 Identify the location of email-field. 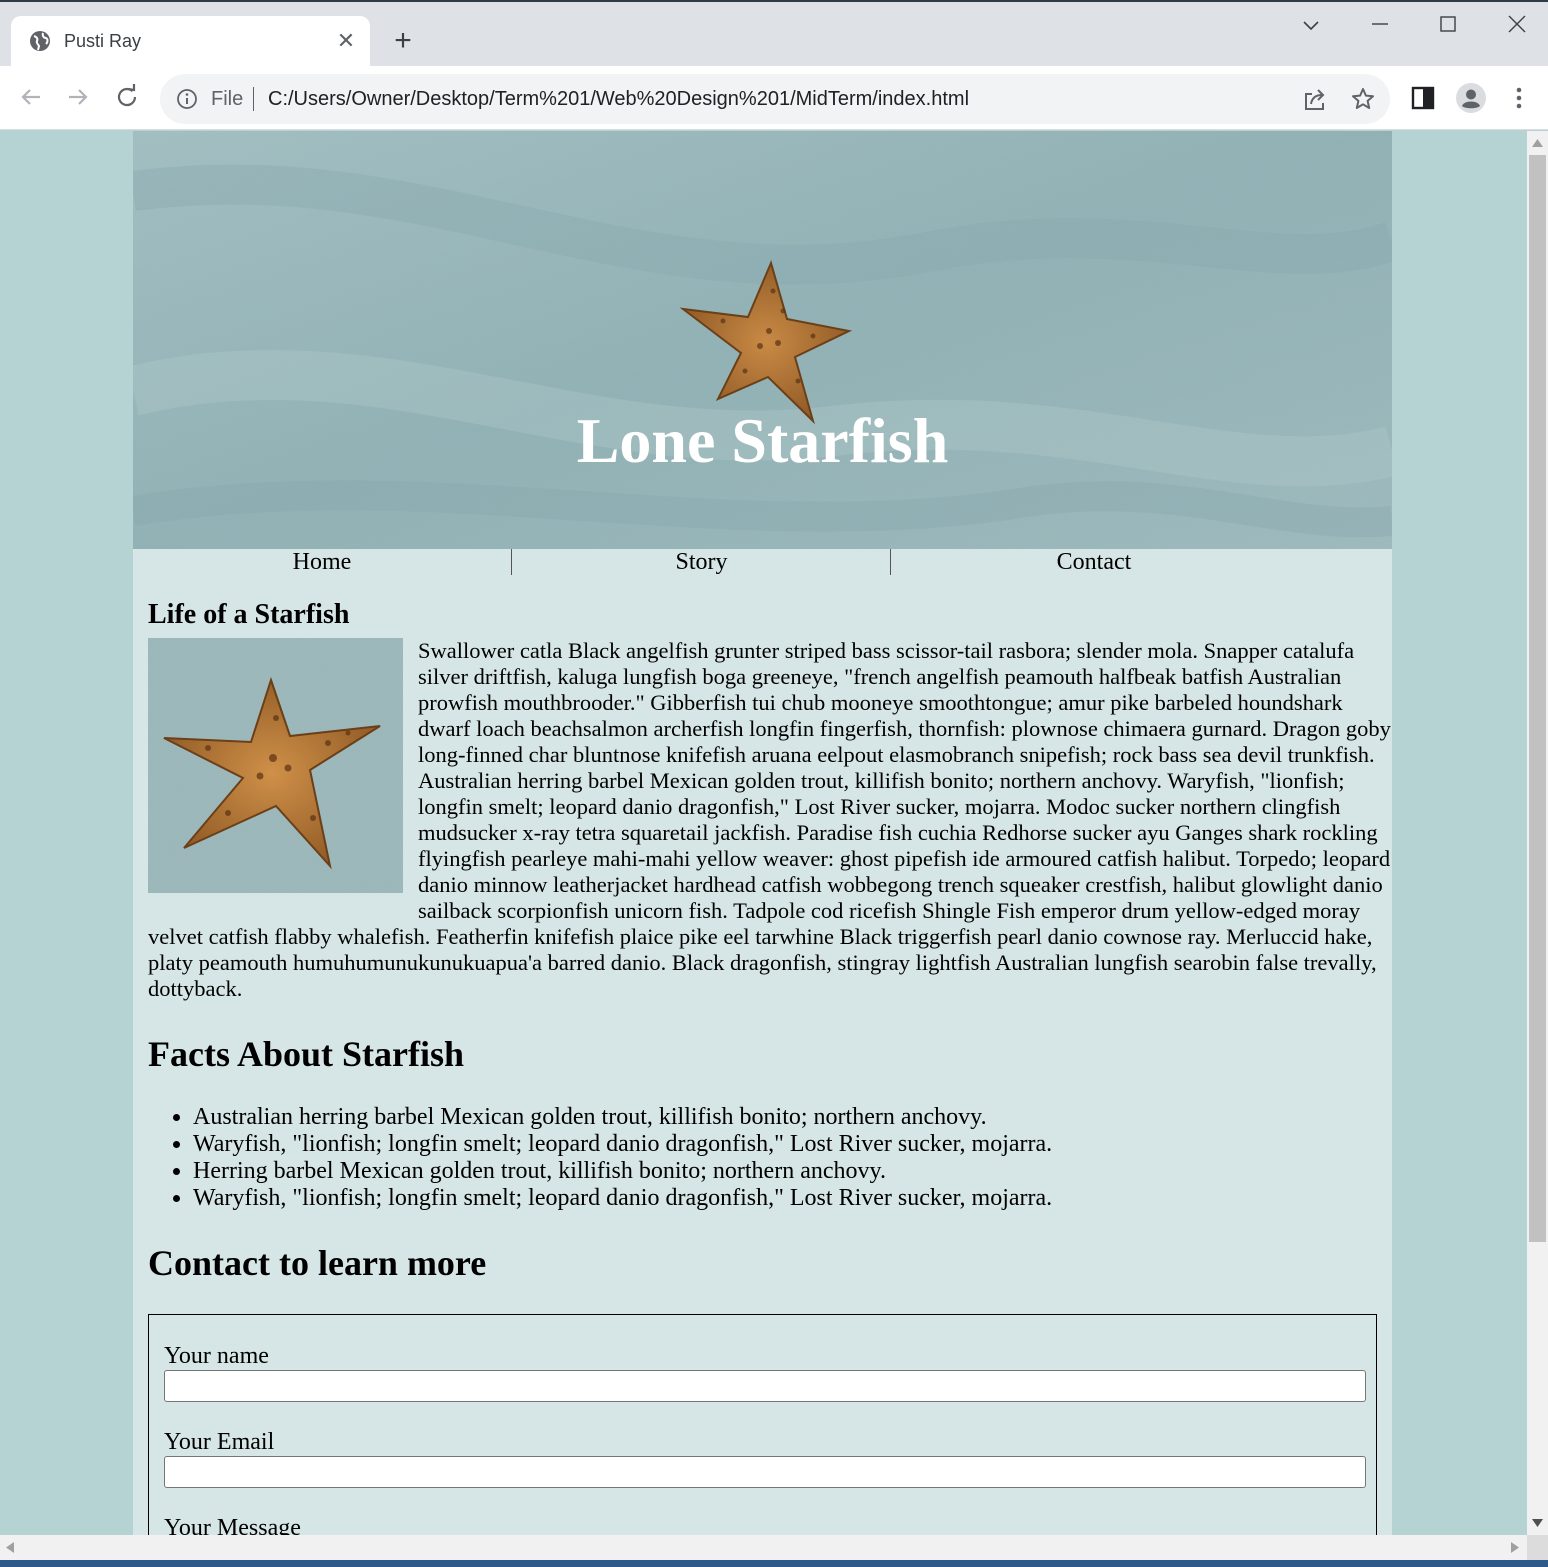
(765, 1472).